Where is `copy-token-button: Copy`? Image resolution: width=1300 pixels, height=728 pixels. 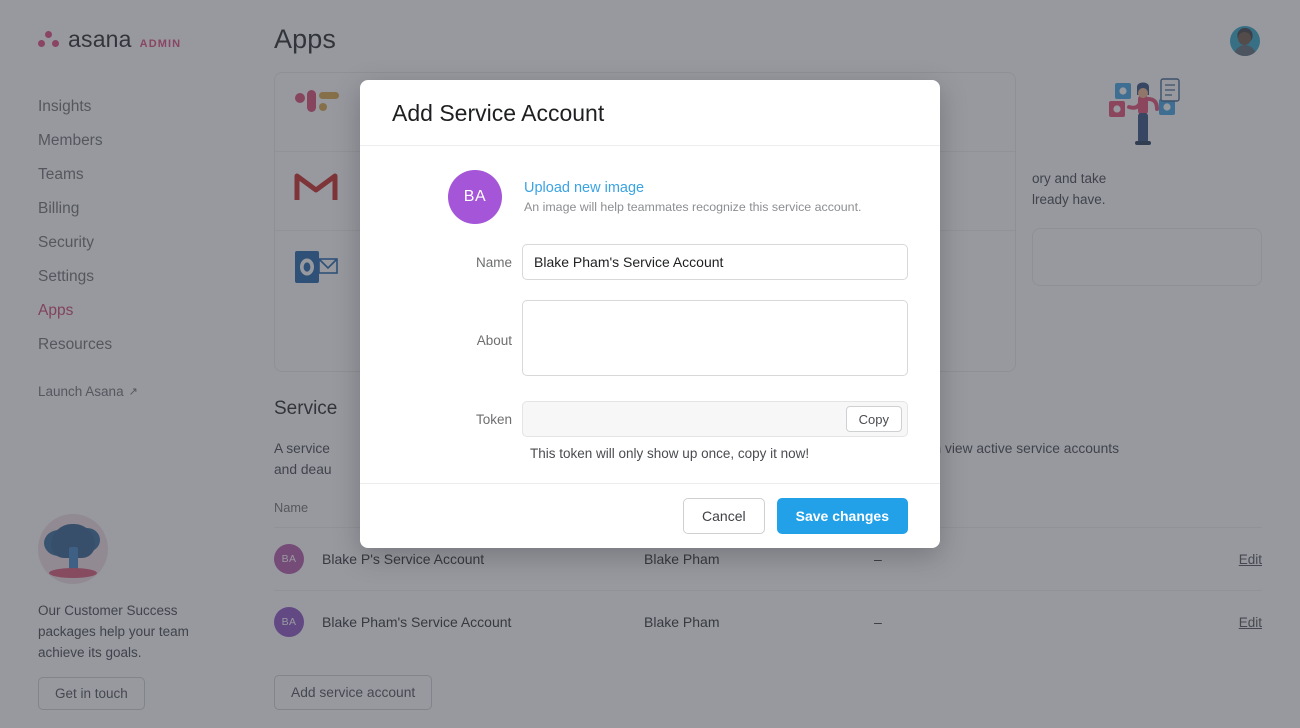 copy-token-button: Copy is located at coordinates (873, 419).